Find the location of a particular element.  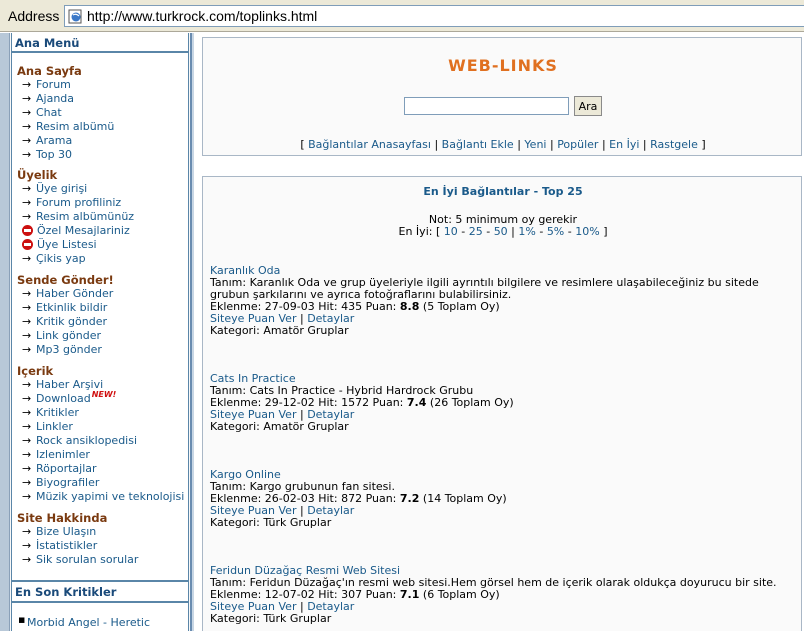

section-title-uyelik: Üyelik is located at coordinates (37, 175).